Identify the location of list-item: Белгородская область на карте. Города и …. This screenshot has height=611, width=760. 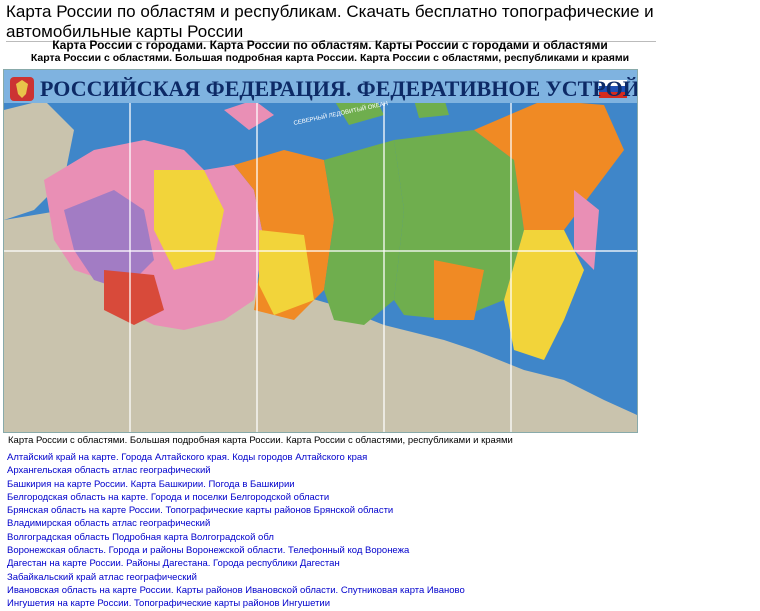
(236, 497).